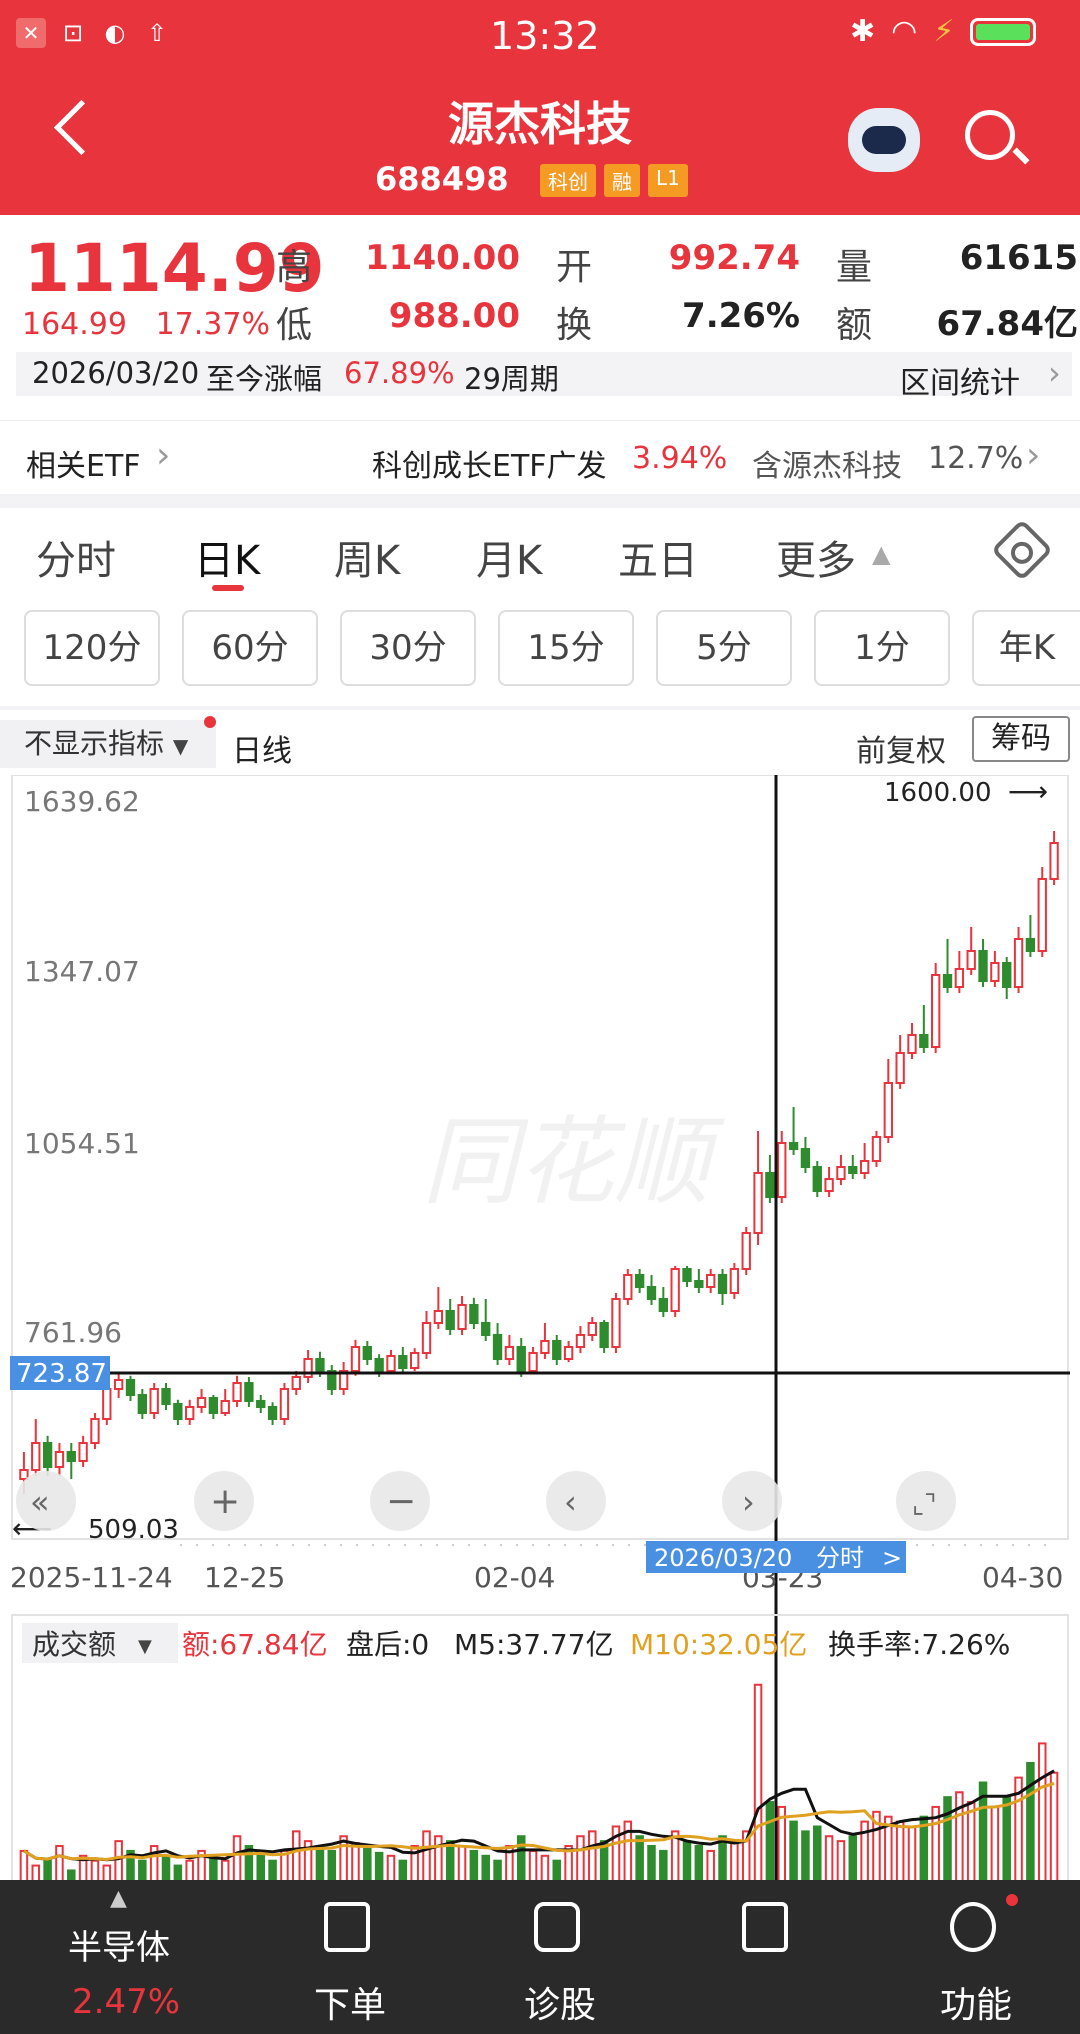 Image resolution: width=1080 pixels, height=2034 pixels. What do you see at coordinates (91, 1577) in the screenshot?
I see `x-tick: 2025-11-24` at bounding box center [91, 1577].